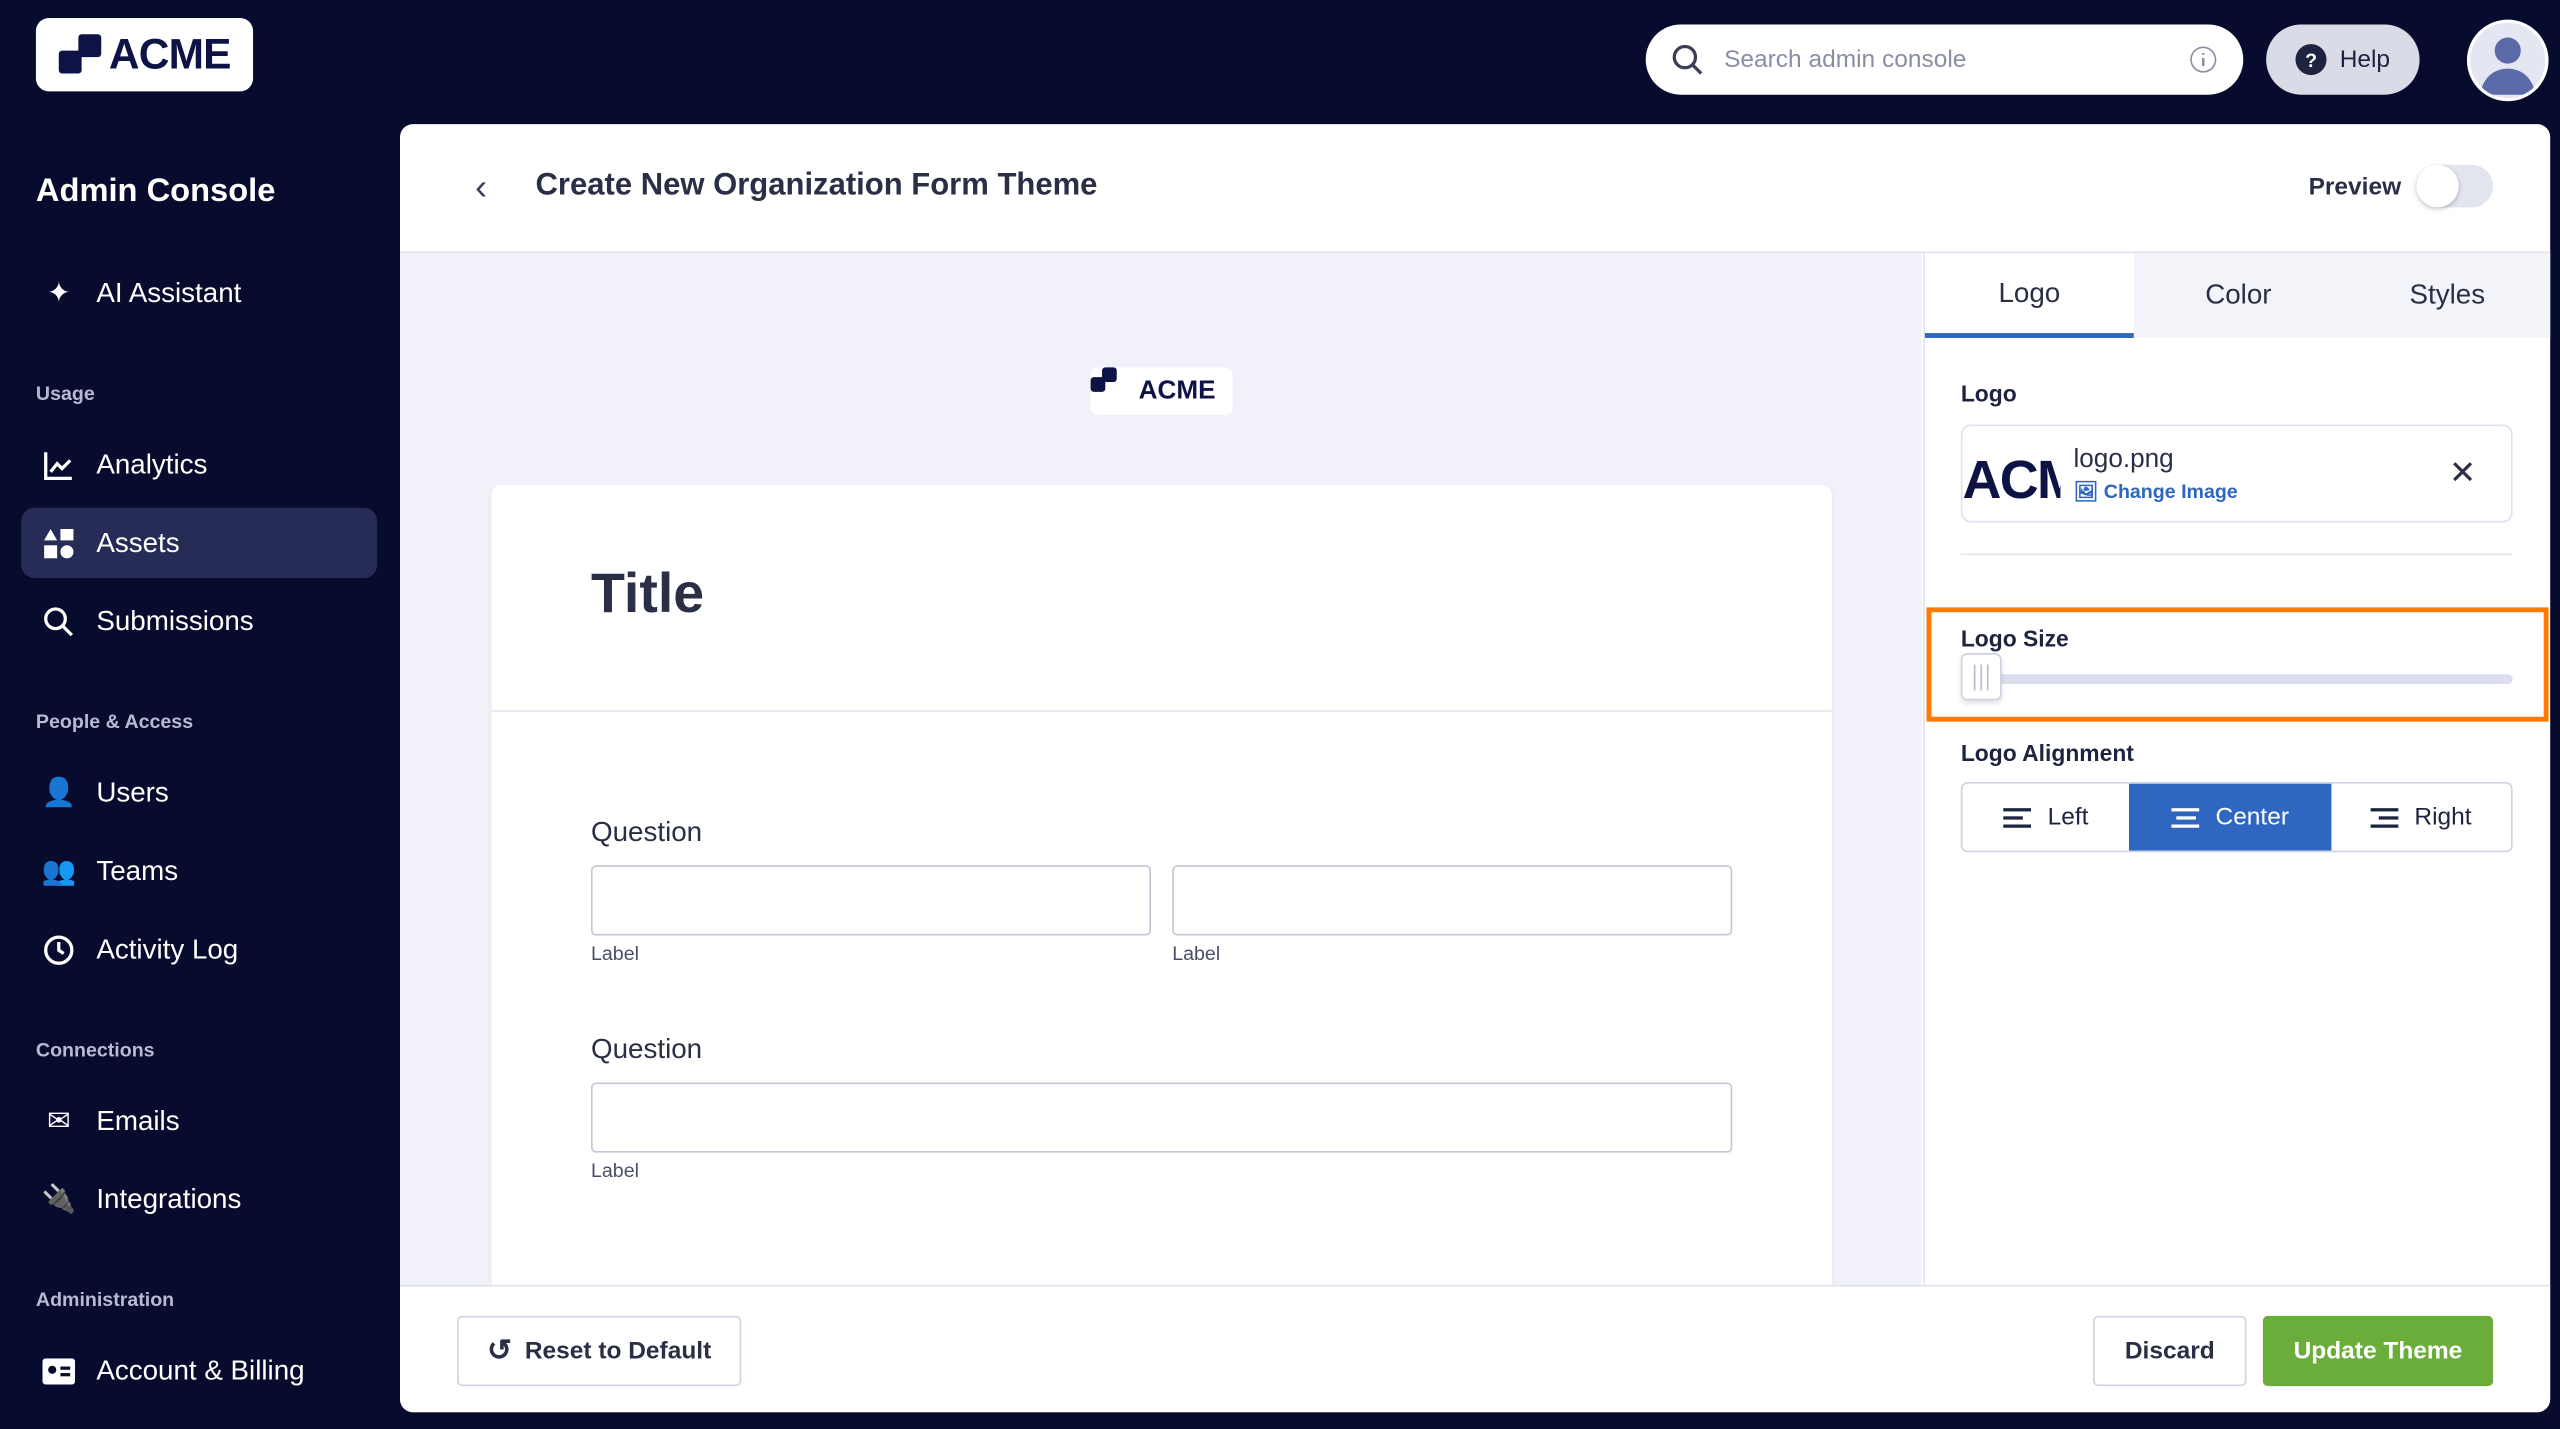 This screenshot has height=1429, width=2560. What do you see at coordinates (2011, 479) in the screenshot?
I see `logo-thumbnail: ACME` at bounding box center [2011, 479].